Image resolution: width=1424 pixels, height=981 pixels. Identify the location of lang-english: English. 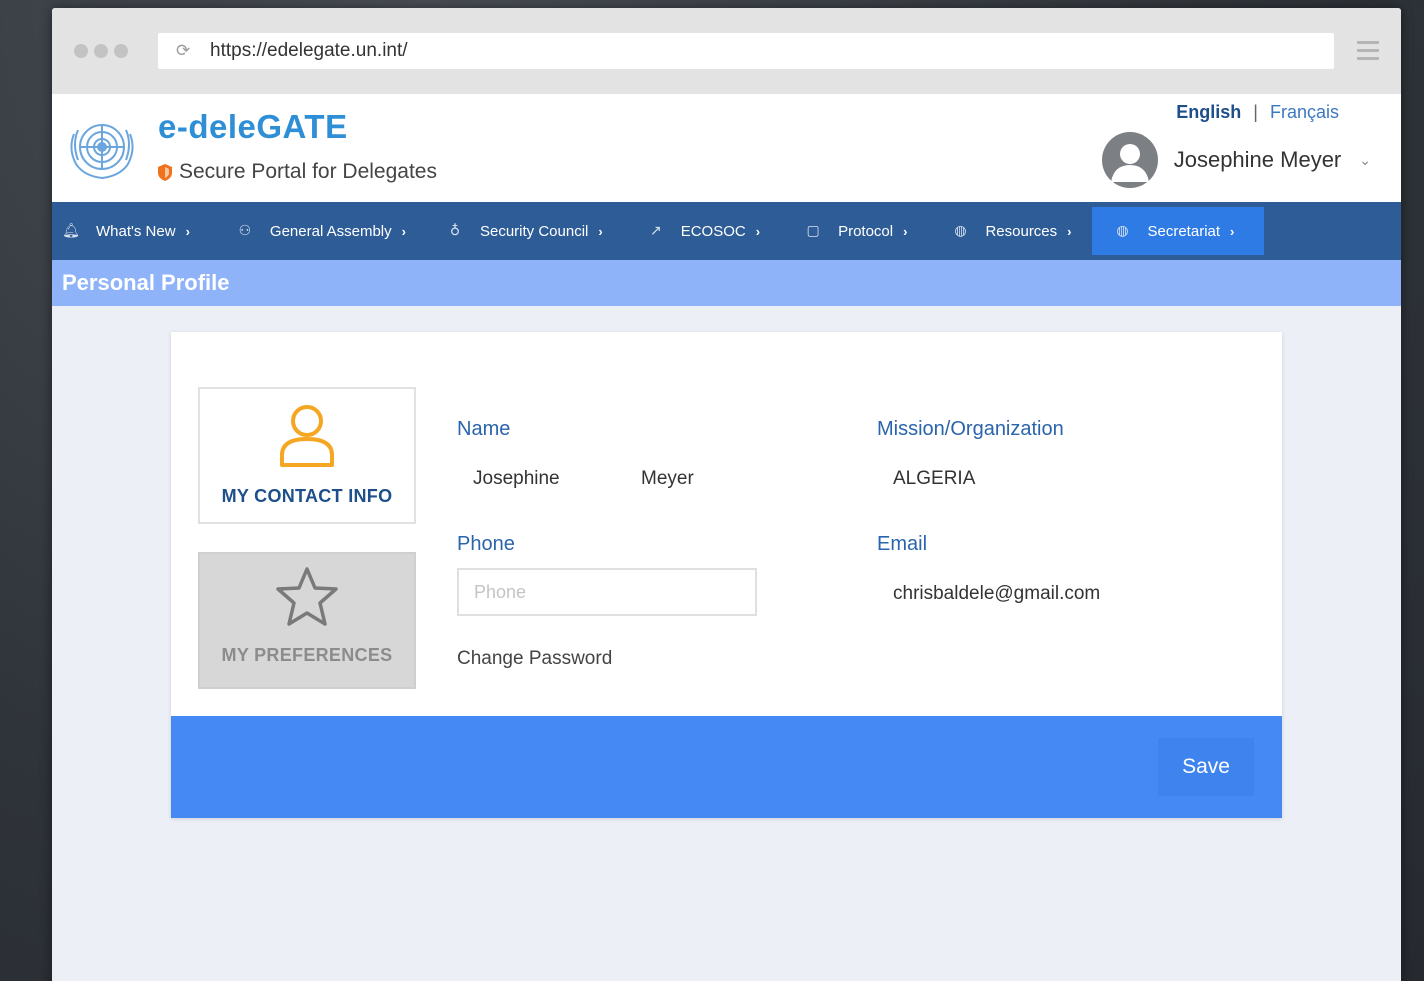
(1208, 112).